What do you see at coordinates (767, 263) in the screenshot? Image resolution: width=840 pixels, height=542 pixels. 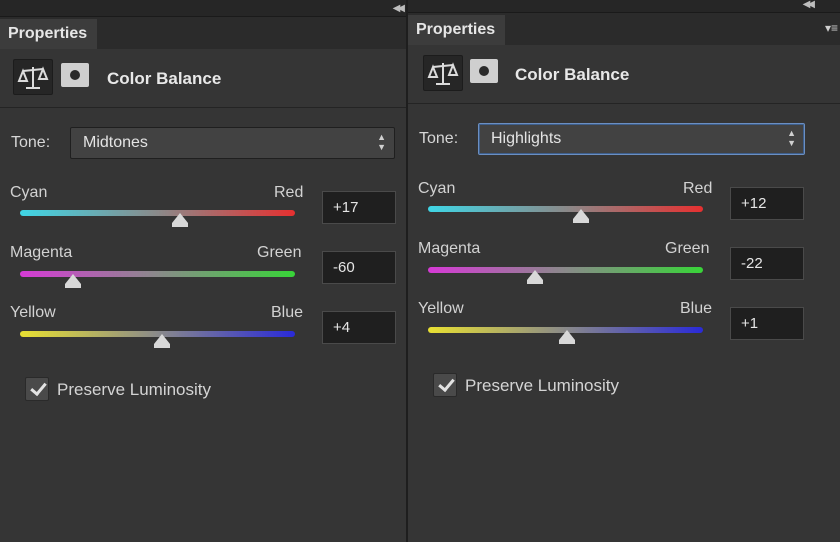 I see `magenta-green-value-input: -22` at bounding box center [767, 263].